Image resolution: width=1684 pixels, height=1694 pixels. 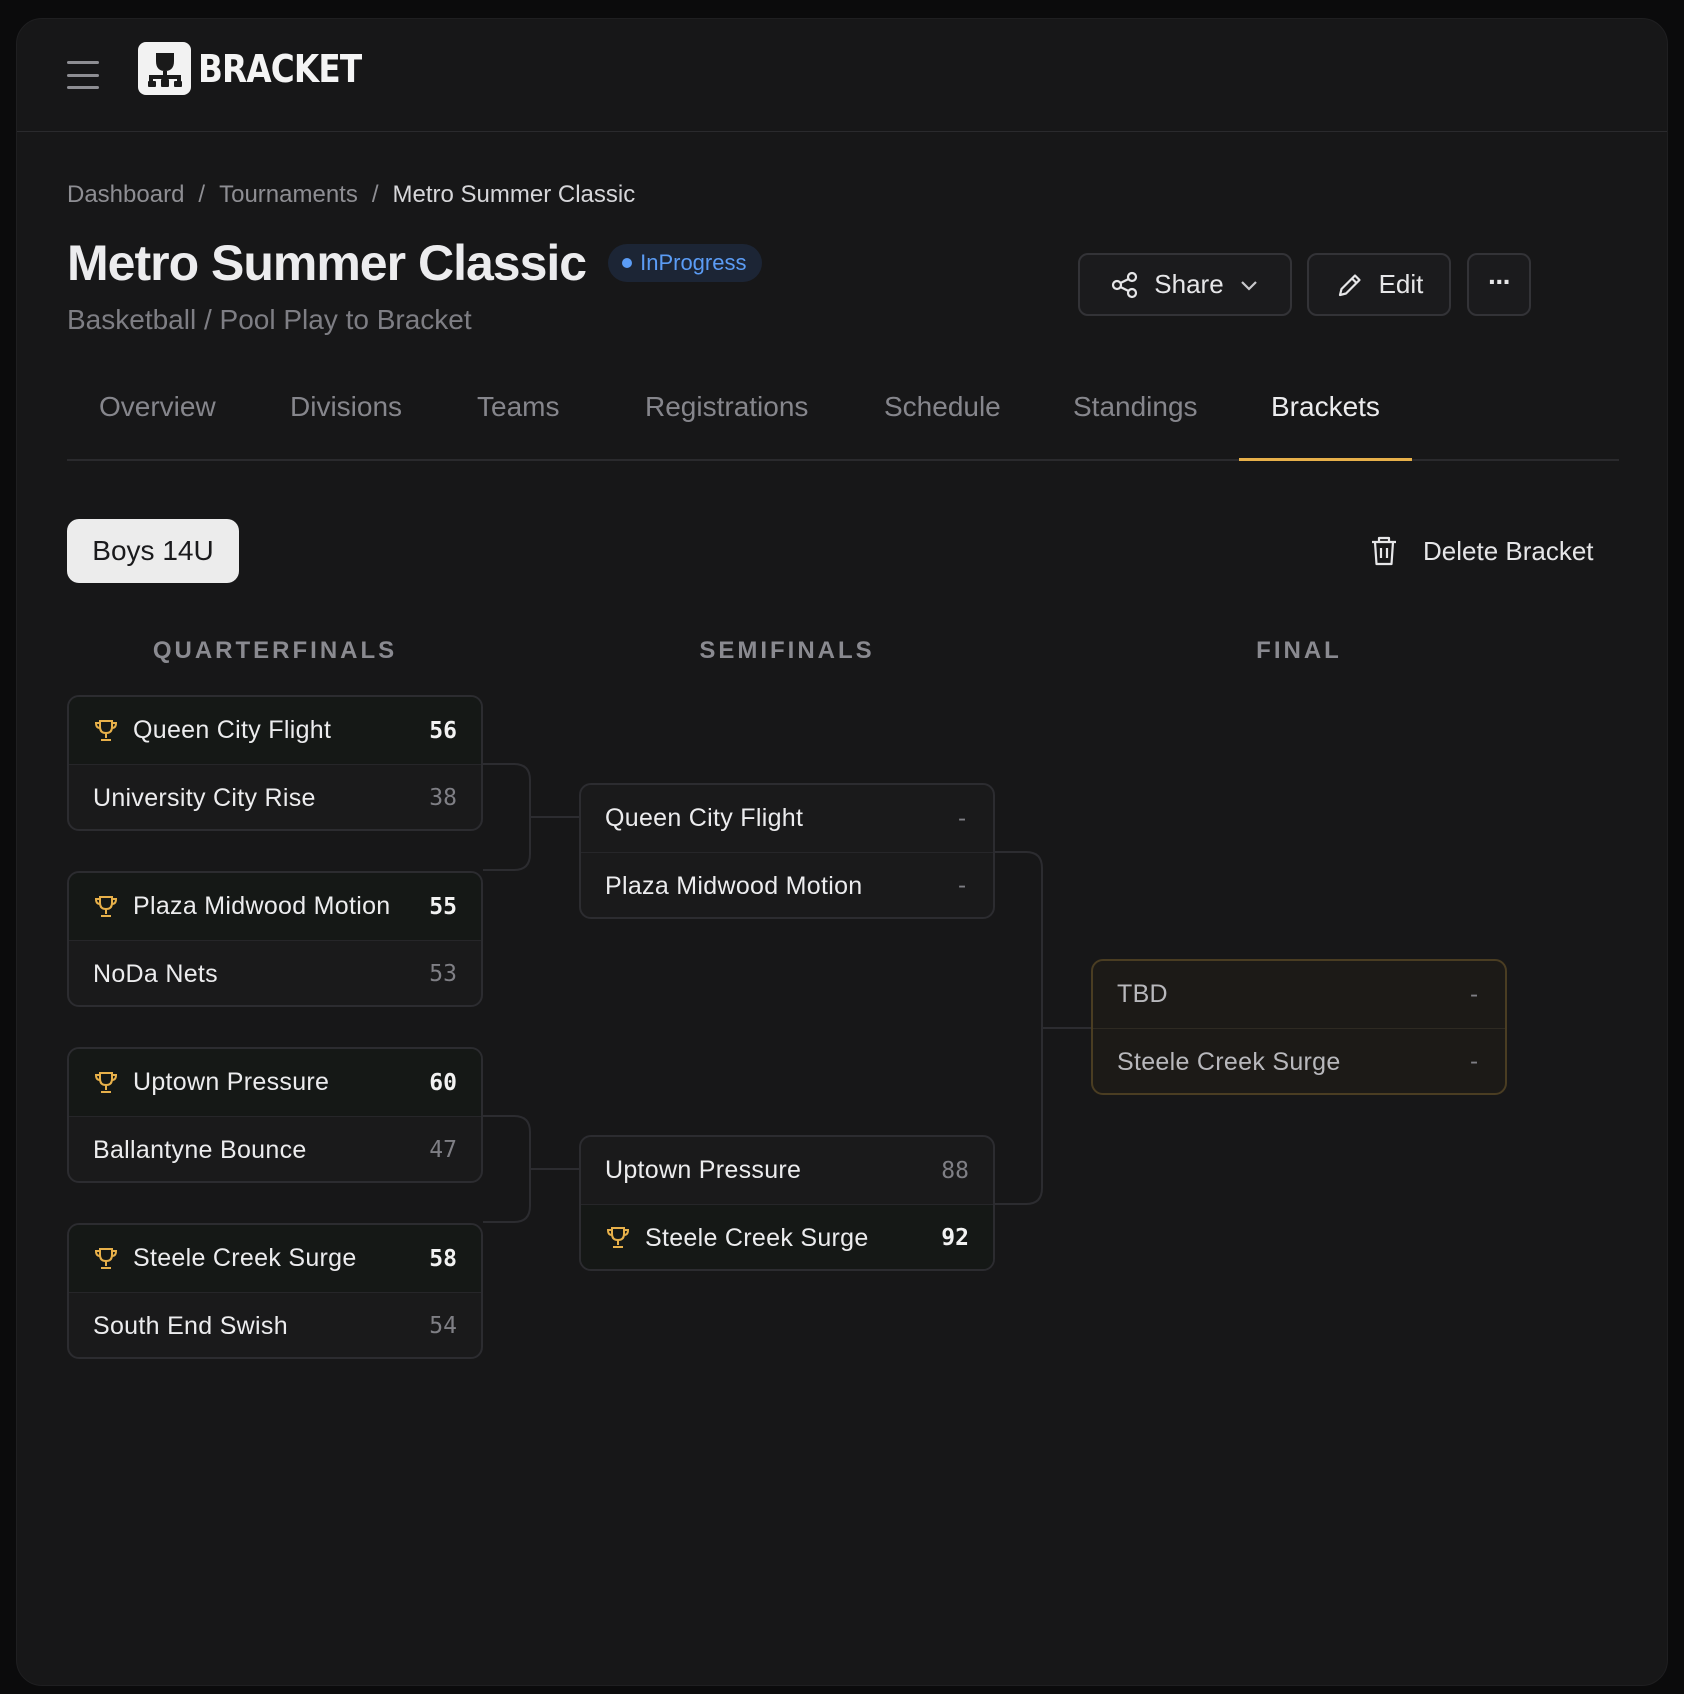 I want to click on chevron-down-icon, so click(x=1248, y=285).